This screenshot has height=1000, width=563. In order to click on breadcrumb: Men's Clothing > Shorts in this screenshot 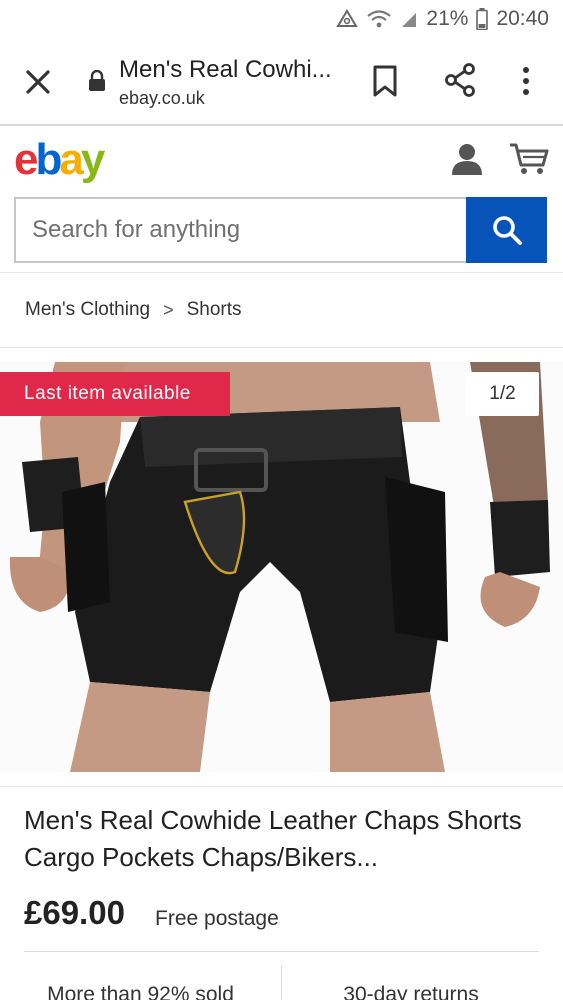, I will do `click(281, 310)`.